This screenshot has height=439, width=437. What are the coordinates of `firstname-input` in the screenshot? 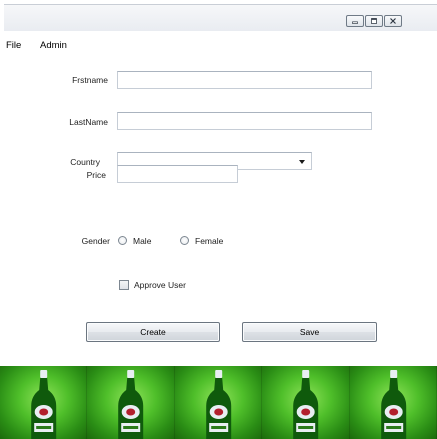 It's located at (244, 80).